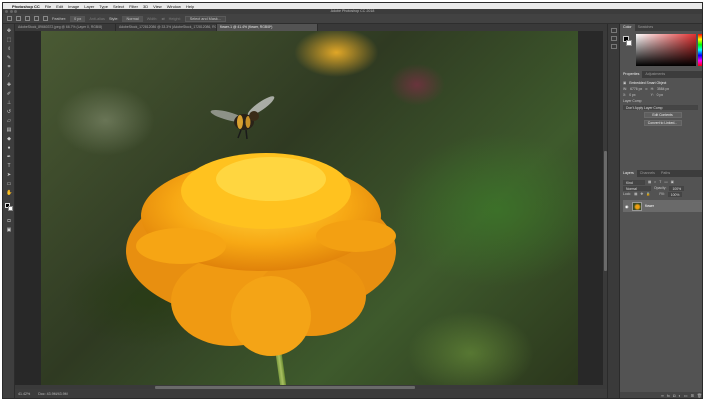 Image resolution: width=705 pixels, height=401 pixels. Describe the element at coordinates (686, 395) in the screenshot. I see `new-group-icon: ▭` at that location.